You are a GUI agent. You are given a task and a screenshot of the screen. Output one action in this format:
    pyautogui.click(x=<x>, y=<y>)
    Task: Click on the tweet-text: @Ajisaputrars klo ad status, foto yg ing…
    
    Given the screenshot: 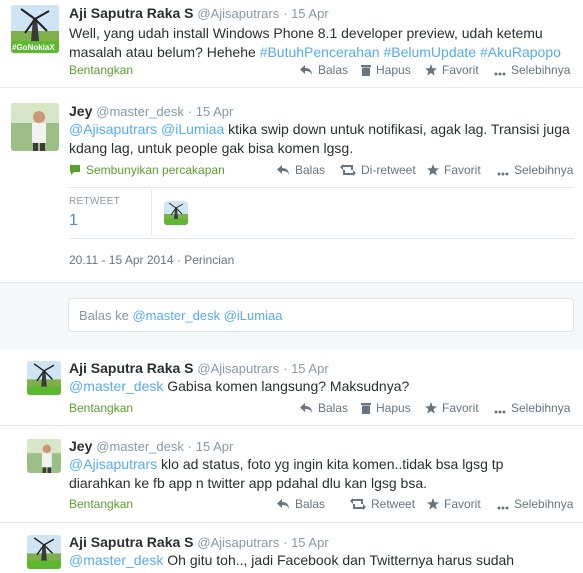 What is the action you would take?
    pyautogui.click(x=289, y=474)
    